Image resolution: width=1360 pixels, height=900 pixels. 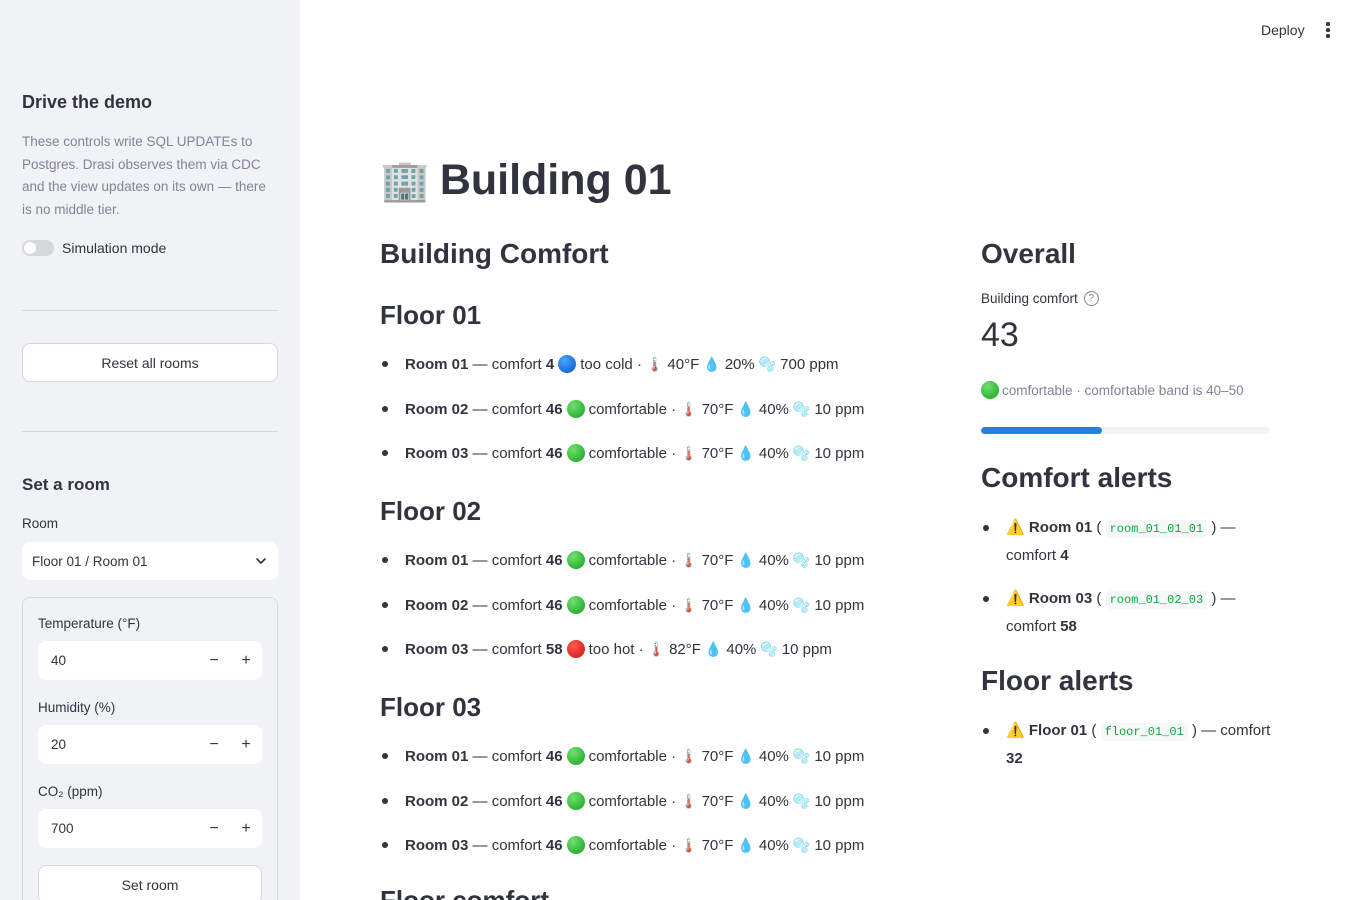 I want to click on temperature-value: 40, so click(x=118, y=660).